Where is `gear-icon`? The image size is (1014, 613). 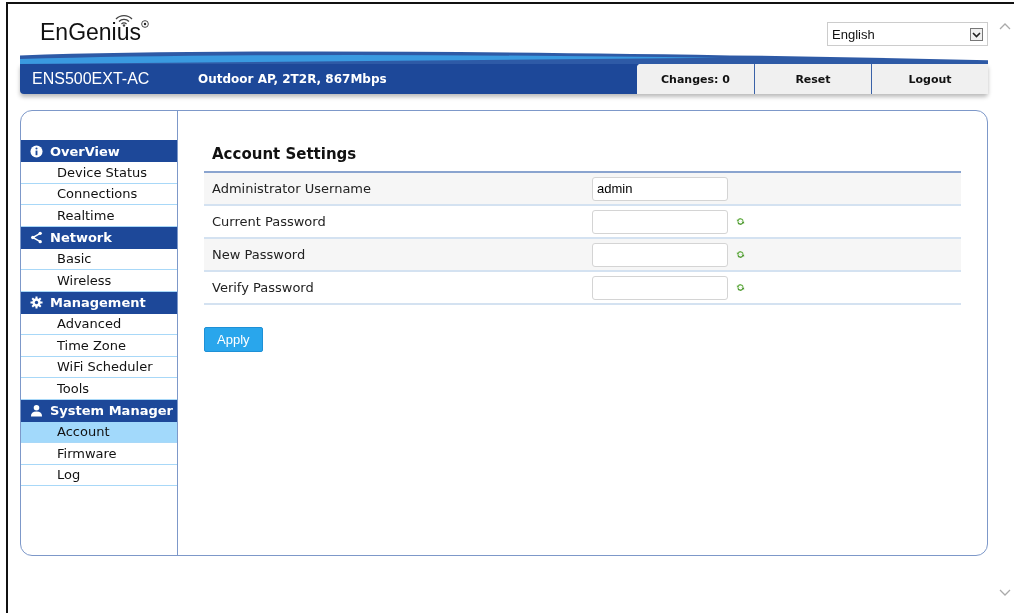 gear-icon is located at coordinates (36, 302).